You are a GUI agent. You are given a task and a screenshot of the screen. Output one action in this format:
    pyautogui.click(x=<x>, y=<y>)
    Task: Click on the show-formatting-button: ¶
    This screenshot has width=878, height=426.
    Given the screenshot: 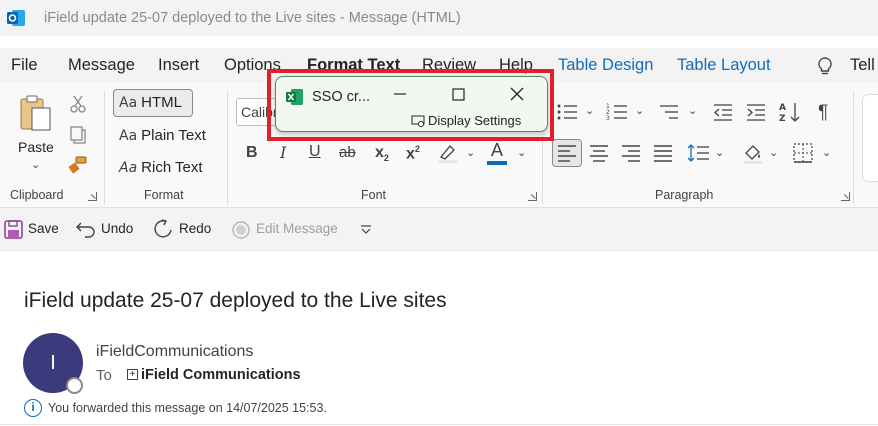 What is the action you would take?
    pyautogui.click(x=823, y=113)
    